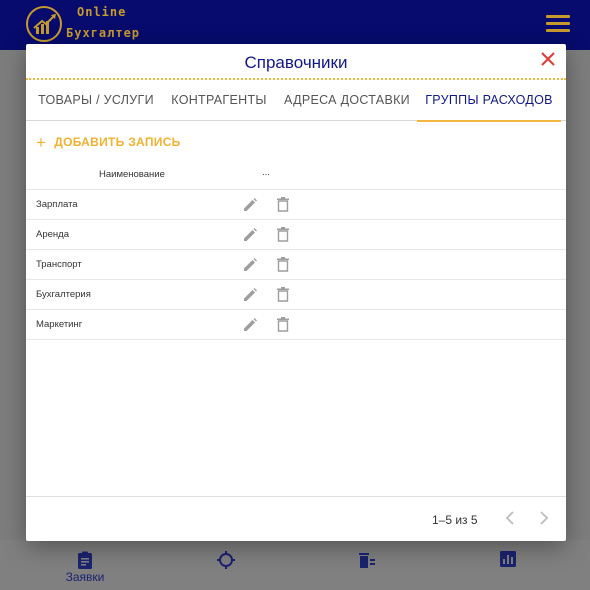 Image resolution: width=590 pixels, height=590 pixels. Describe the element at coordinates (489, 101) in the screenshot. I see `tab-expense-groups: ГРУППЫ РАСХОДОВ` at that location.